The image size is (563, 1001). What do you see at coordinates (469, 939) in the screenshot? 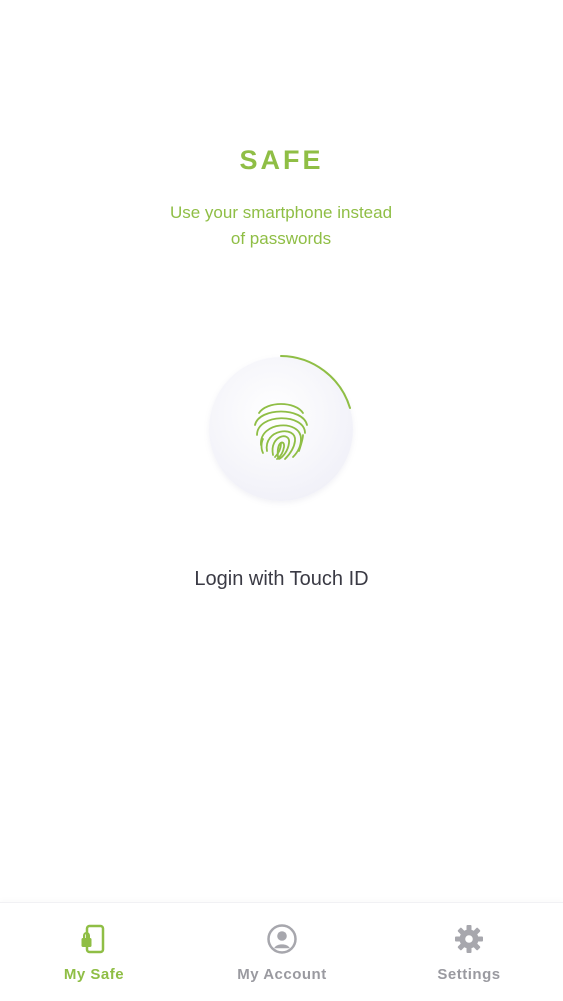
I see `gear-icon` at bounding box center [469, 939].